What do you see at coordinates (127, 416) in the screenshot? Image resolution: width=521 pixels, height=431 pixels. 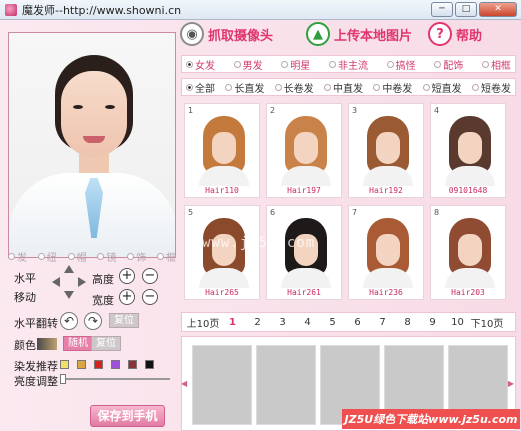 I see `save-to-phone-button: 保存到手机` at bounding box center [127, 416].